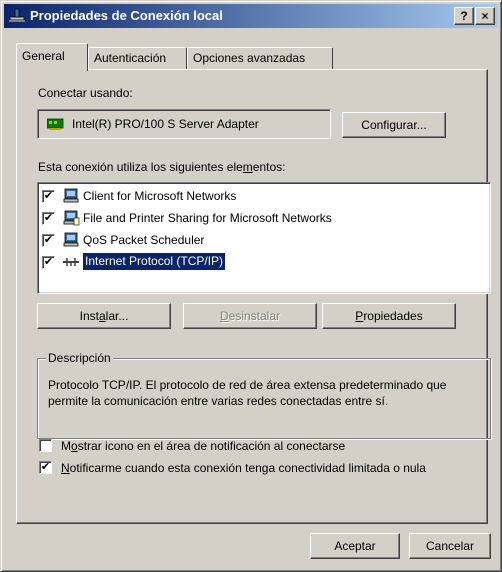  What do you see at coordinates (74, 446) in the screenshot?
I see `show-icon-label-key: o` at bounding box center [74, 446].